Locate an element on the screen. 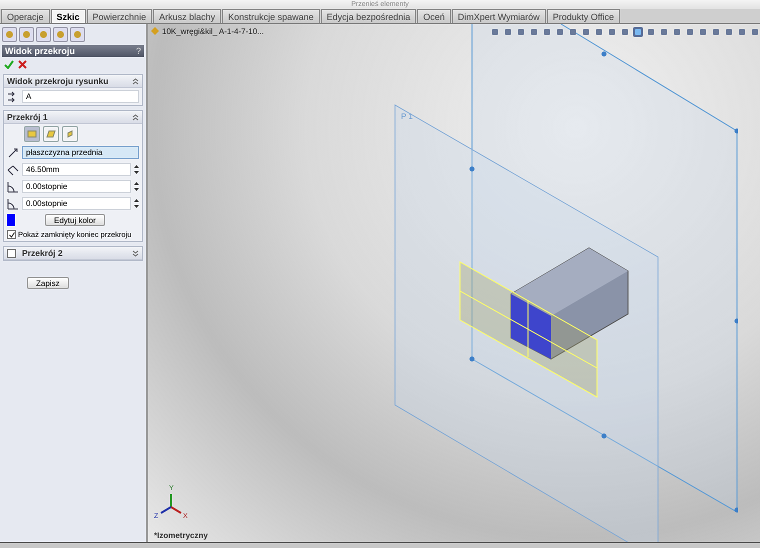 This screenshot has width=760, height=548. panel-title: Widok przekroju is located at coordinates (40, 51).